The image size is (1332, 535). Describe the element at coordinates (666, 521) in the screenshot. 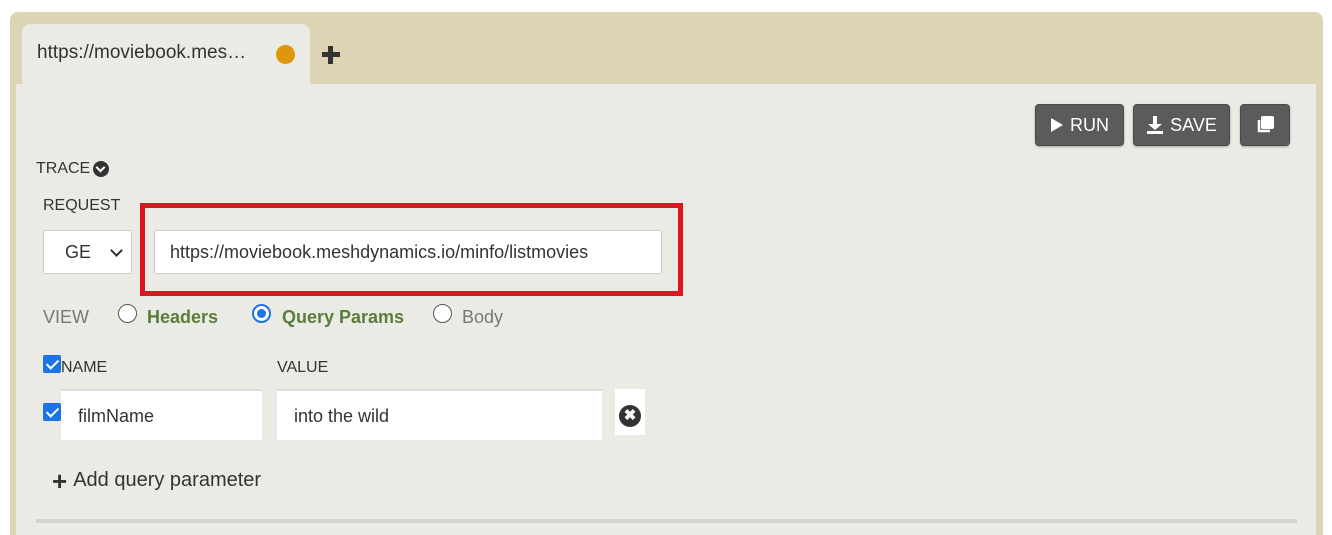

I see `divider` at that location.